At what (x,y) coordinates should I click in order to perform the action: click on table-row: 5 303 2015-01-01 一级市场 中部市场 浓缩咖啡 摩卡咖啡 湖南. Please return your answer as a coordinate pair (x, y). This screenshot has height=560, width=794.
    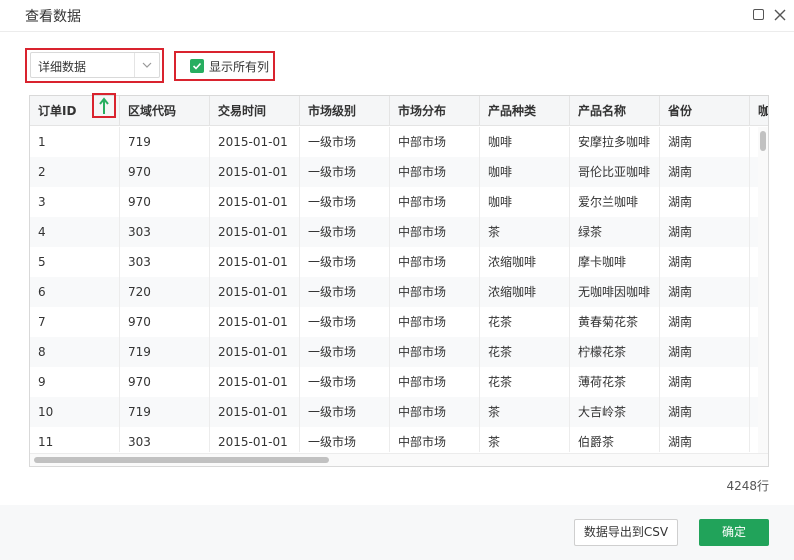
    Looking at the image, I should click on (394, 262).